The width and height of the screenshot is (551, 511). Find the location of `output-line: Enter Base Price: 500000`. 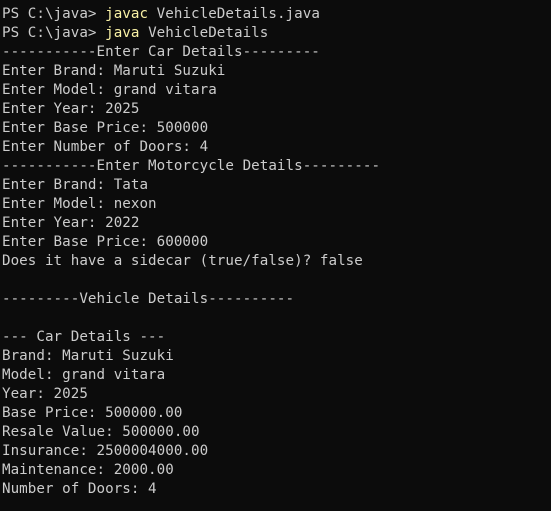

output-line: Enter Base Price: 500000 is located at coordinates (105, 128).